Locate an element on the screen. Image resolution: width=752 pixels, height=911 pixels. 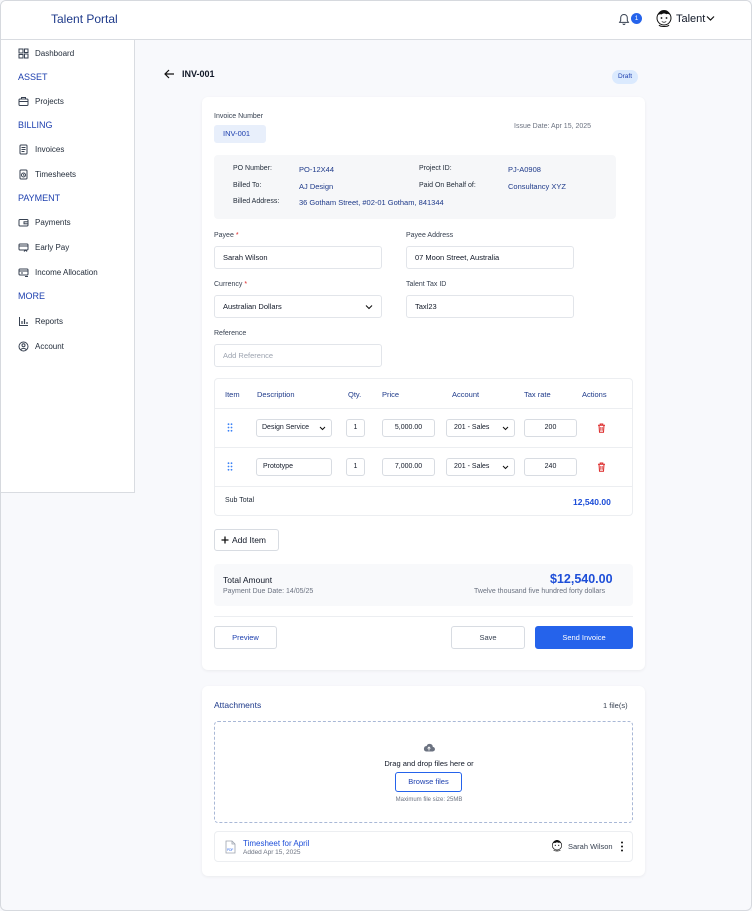
tax-rate-input: 200 is located at coordinates (550, 428).